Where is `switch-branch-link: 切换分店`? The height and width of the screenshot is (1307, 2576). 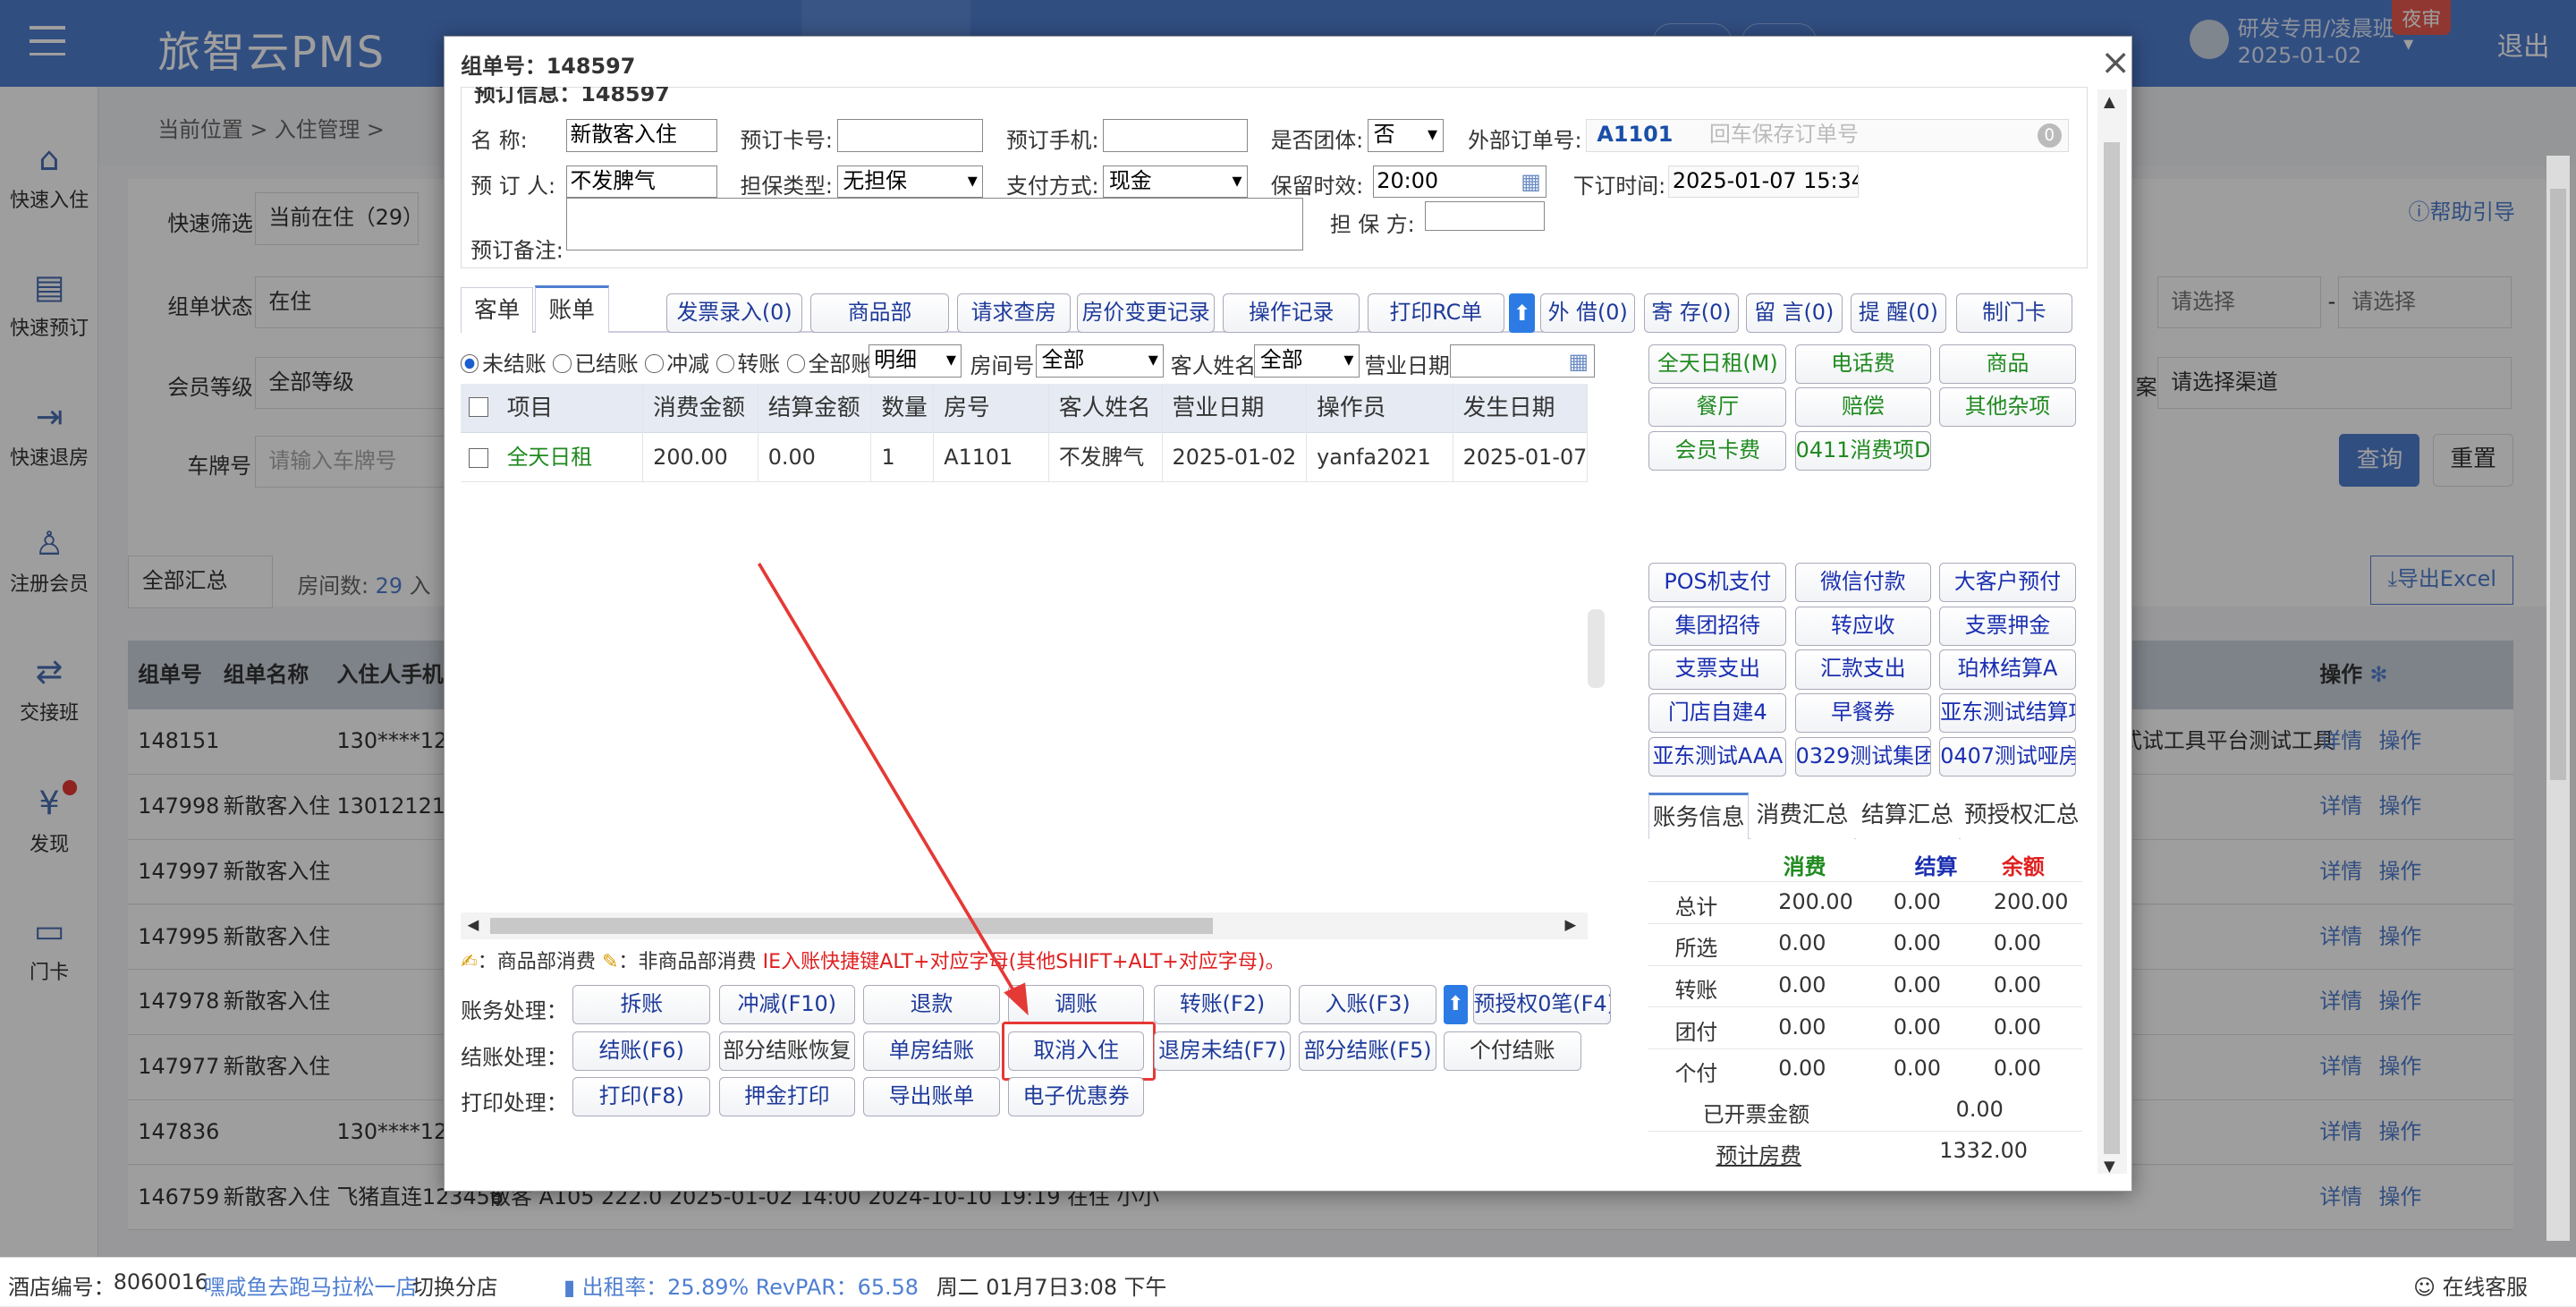 switch-branch-link: 切换分店 is located at coordinates (454, 1285).